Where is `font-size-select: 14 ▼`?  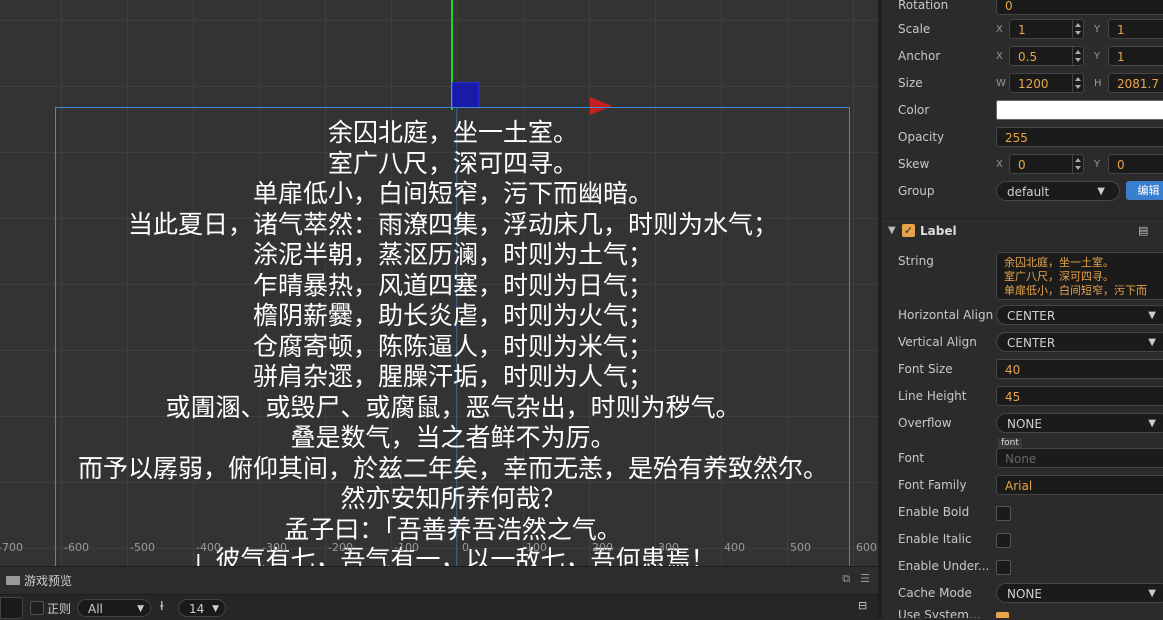 font-size-select: 14 ▼ is located at coordinates (202, 608).